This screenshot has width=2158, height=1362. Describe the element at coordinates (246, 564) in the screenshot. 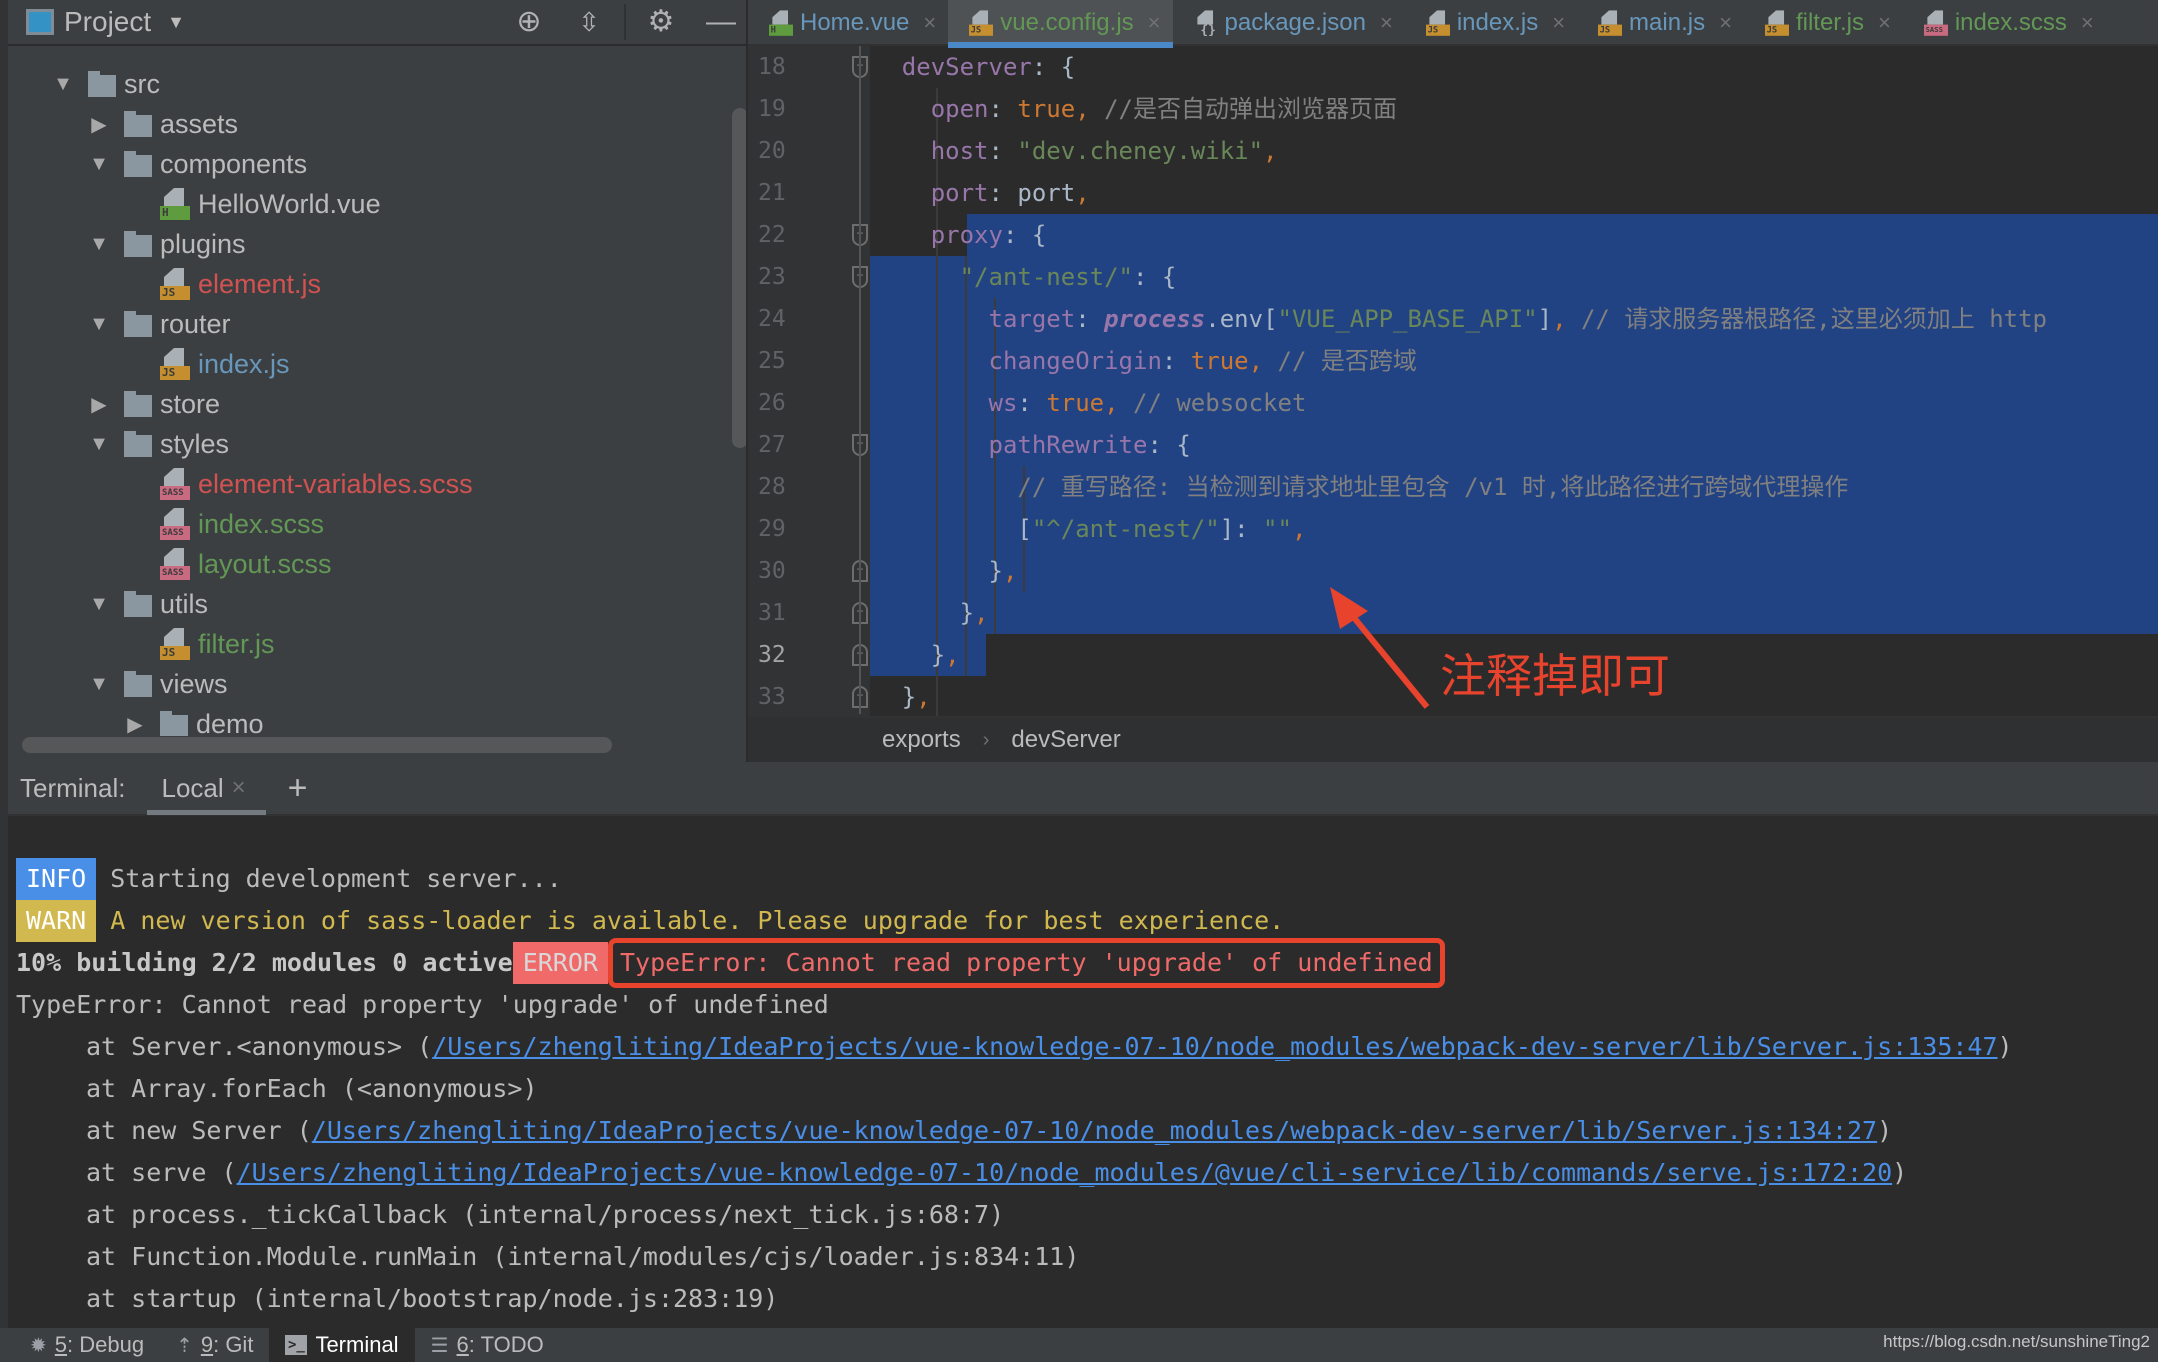

I see `tree-item: SASS layout.scss` at that location.